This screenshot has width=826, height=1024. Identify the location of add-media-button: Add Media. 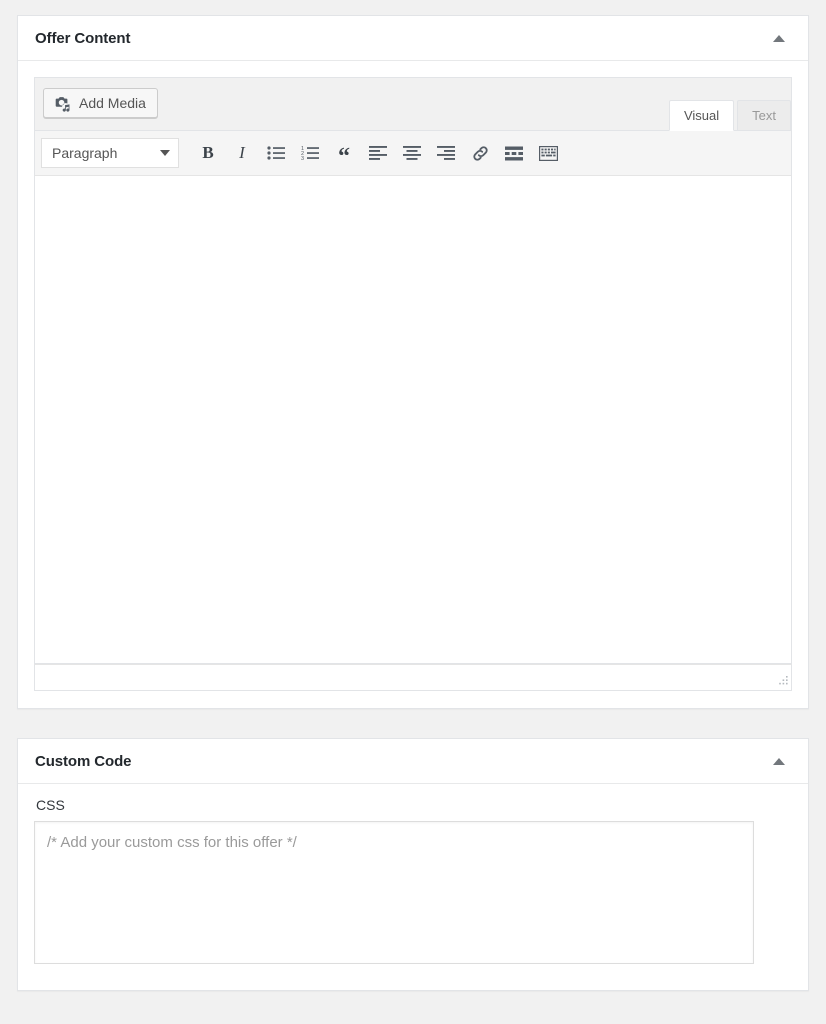
(100, 103).